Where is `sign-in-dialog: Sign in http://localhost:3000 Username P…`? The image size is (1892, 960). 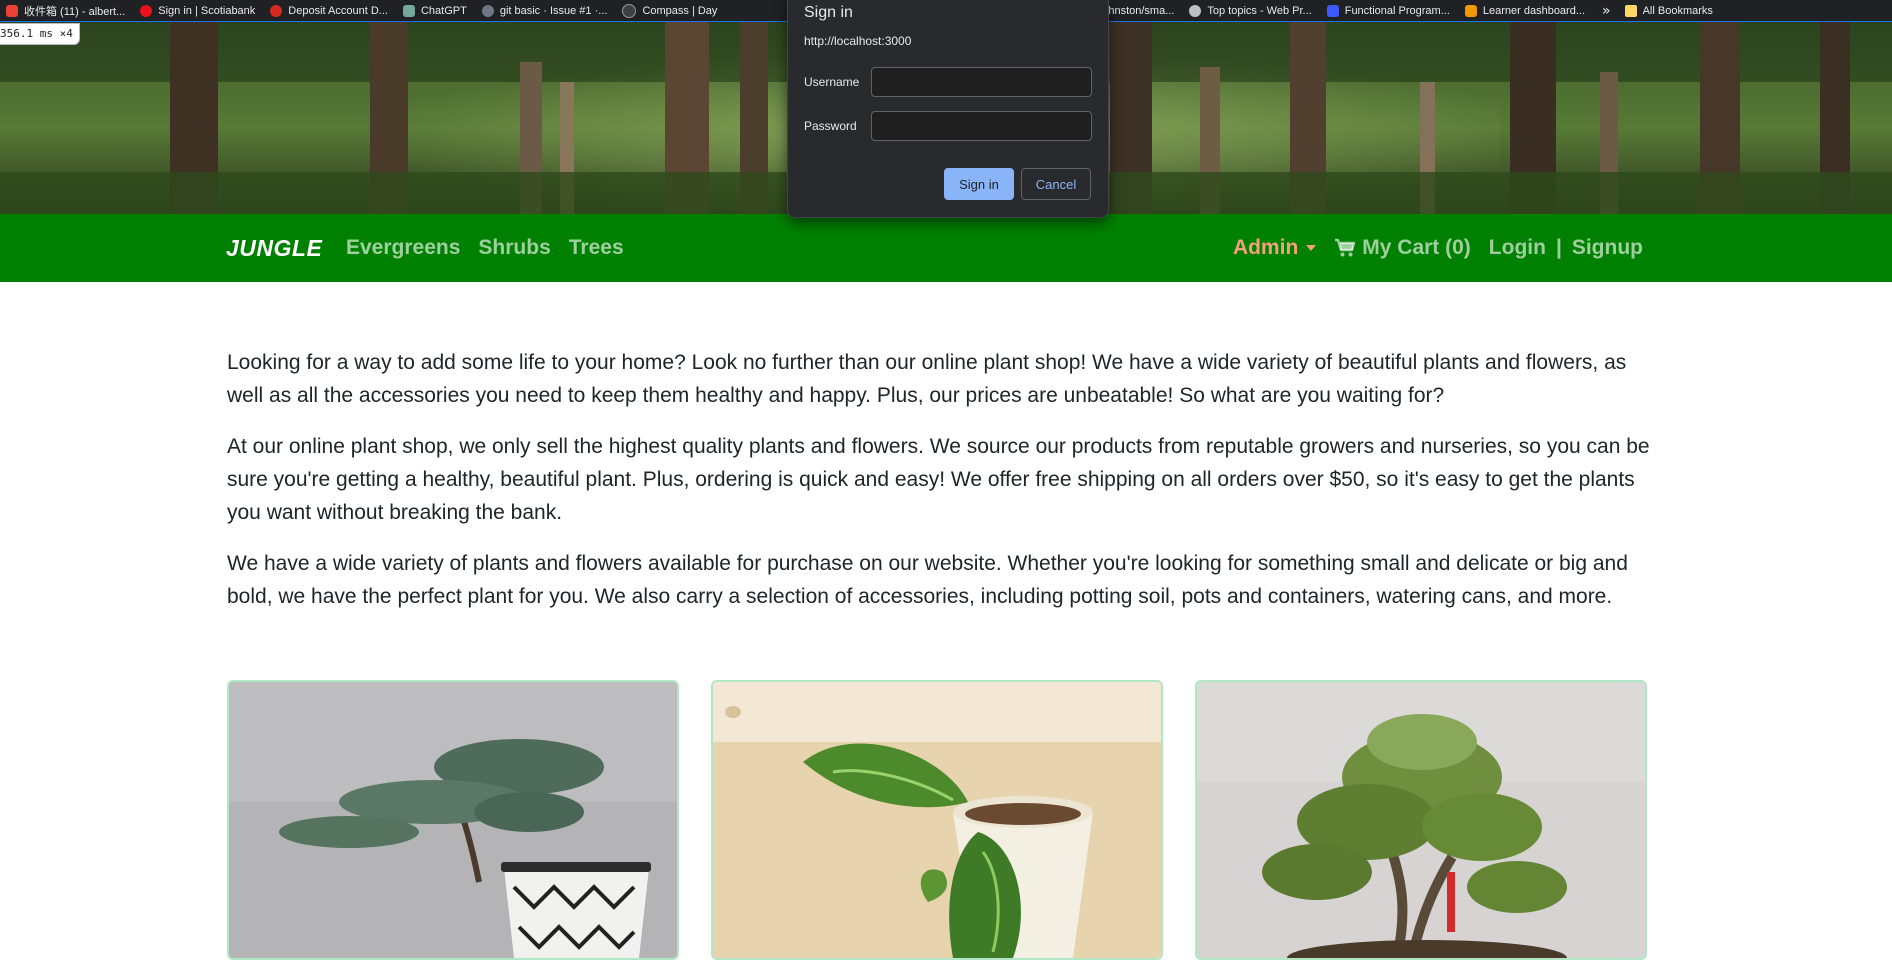 sign-in-dialog: Sign in http://localhost:3000 Username P… is located at coordinates (948, 109).